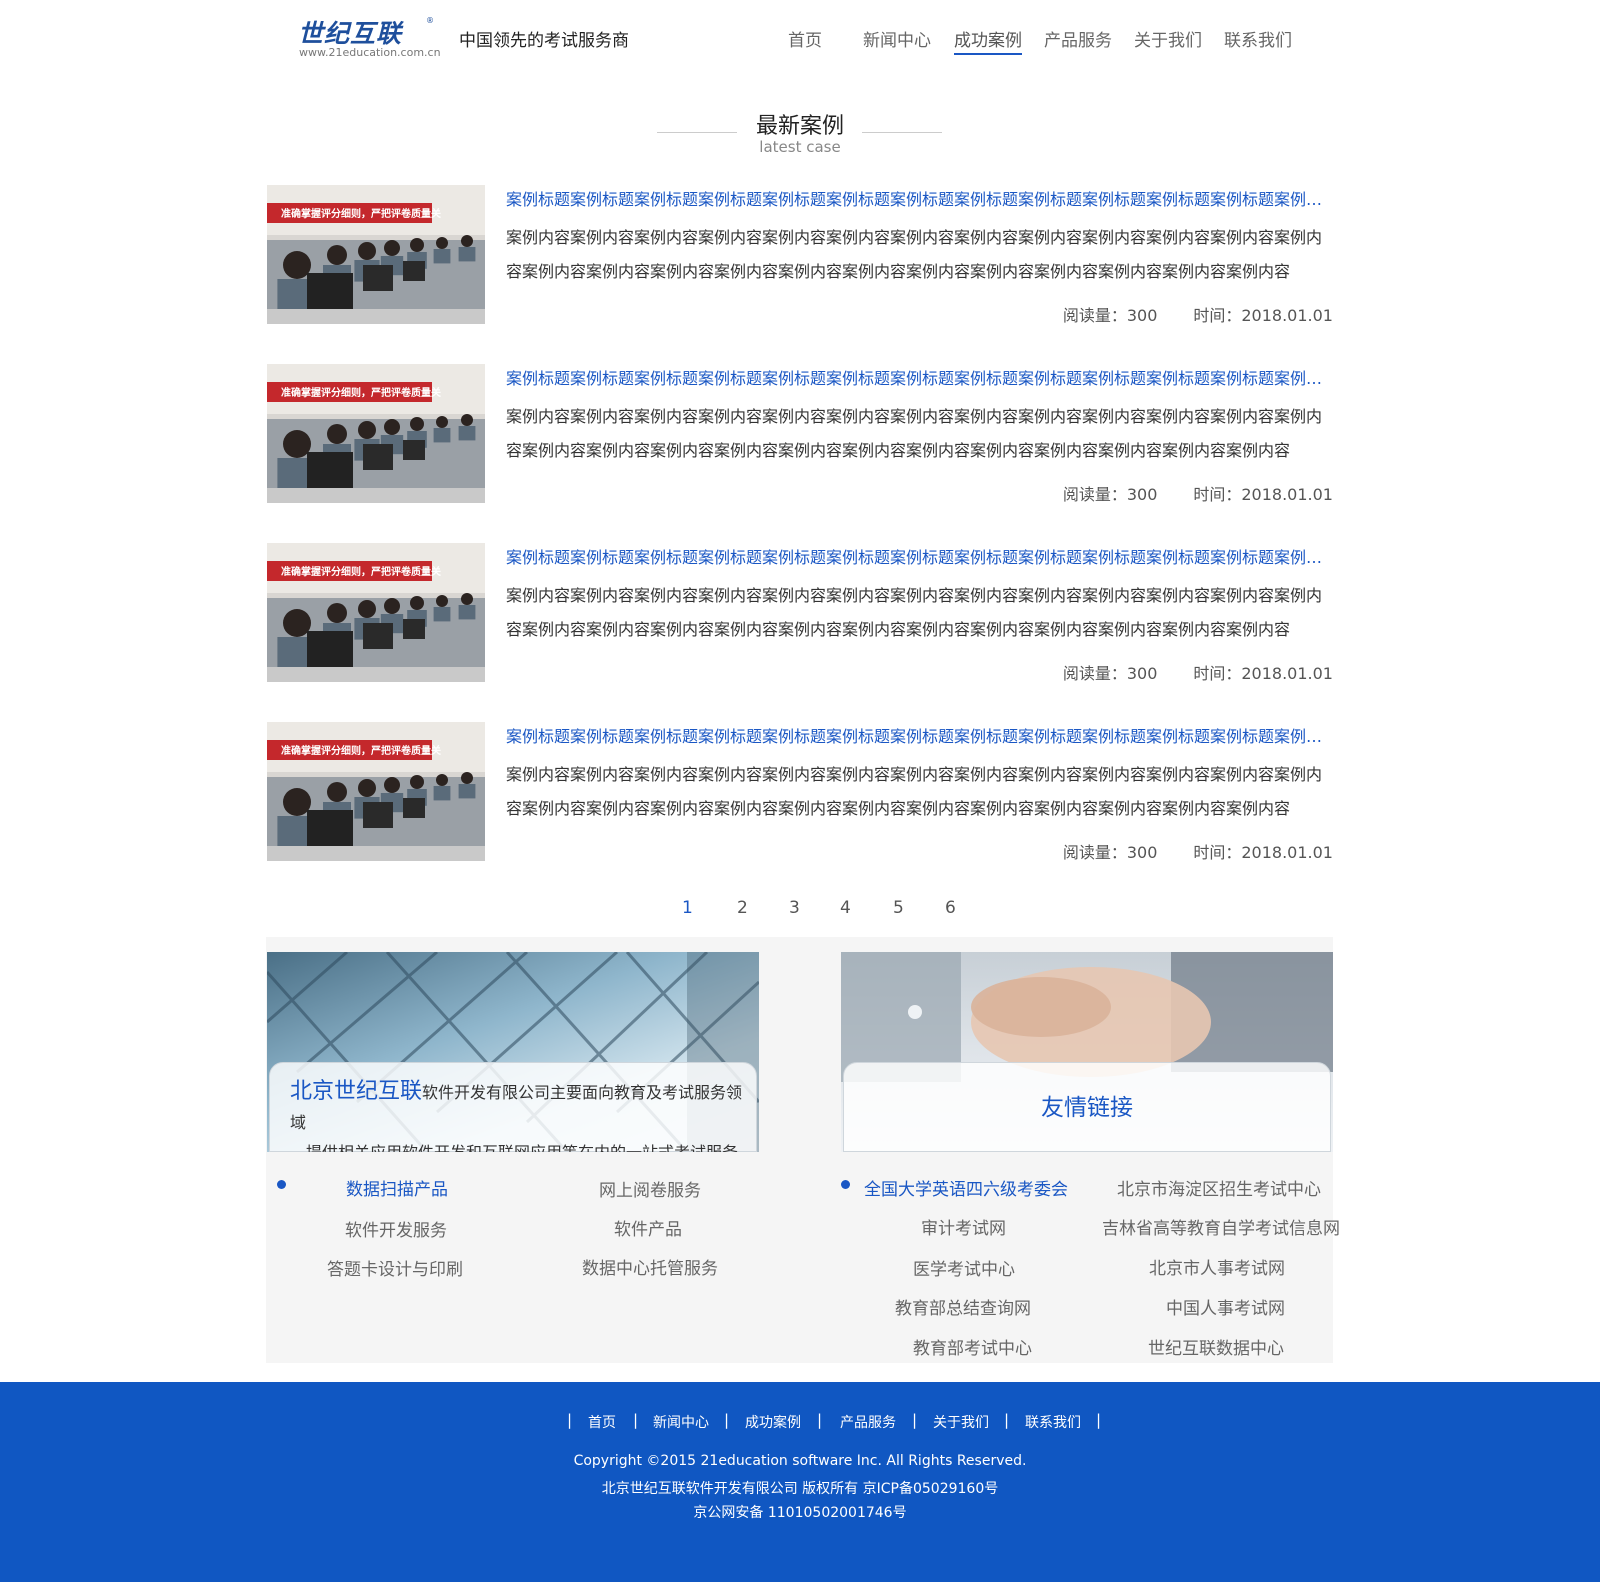 This screenshot has height=1582, width=1600. I want to click on page-1: 1, so click(687, 908).